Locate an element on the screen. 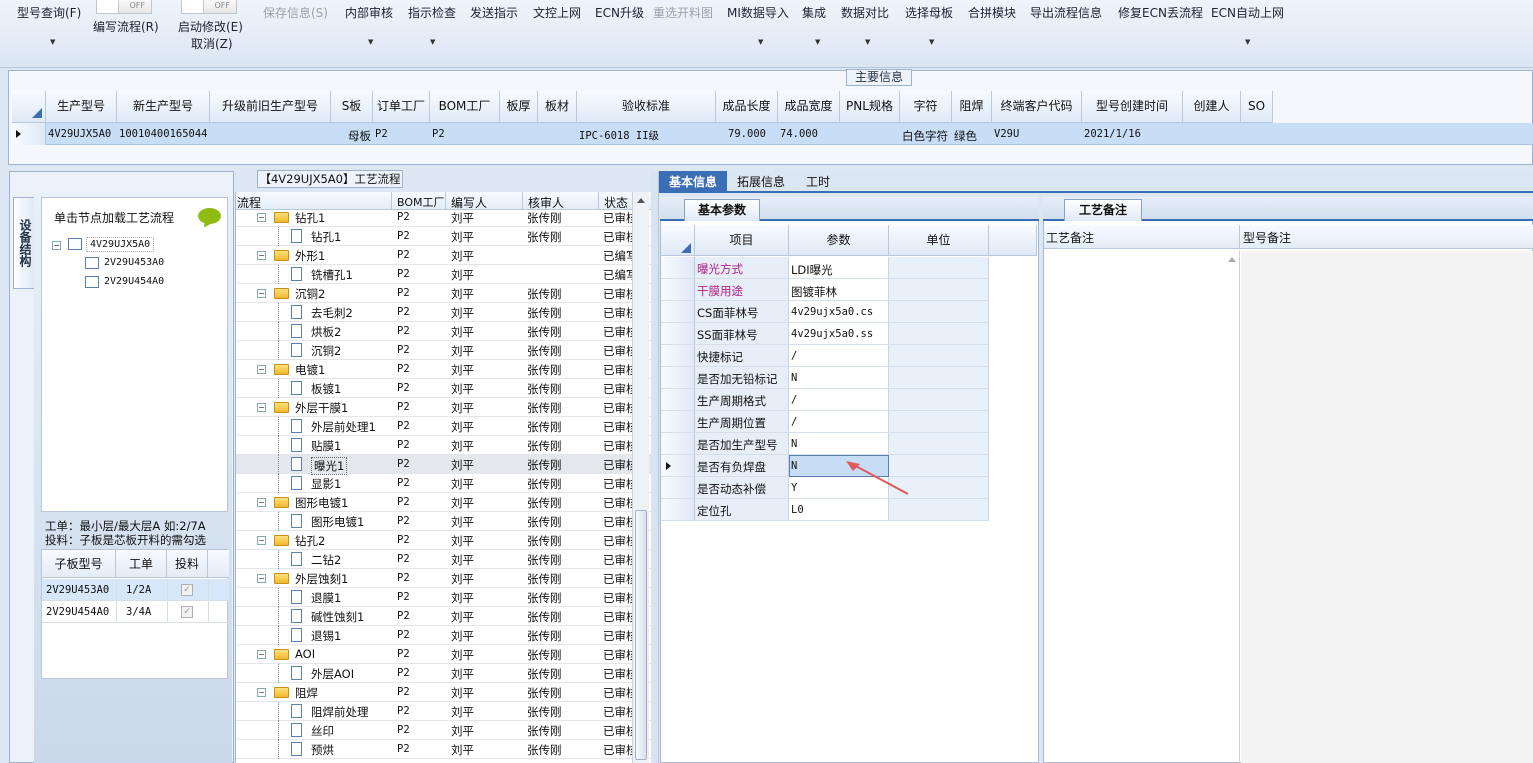 This screenshot has width=1533, height=763. main-col-header: S板 is located at coordinates (352, 107).